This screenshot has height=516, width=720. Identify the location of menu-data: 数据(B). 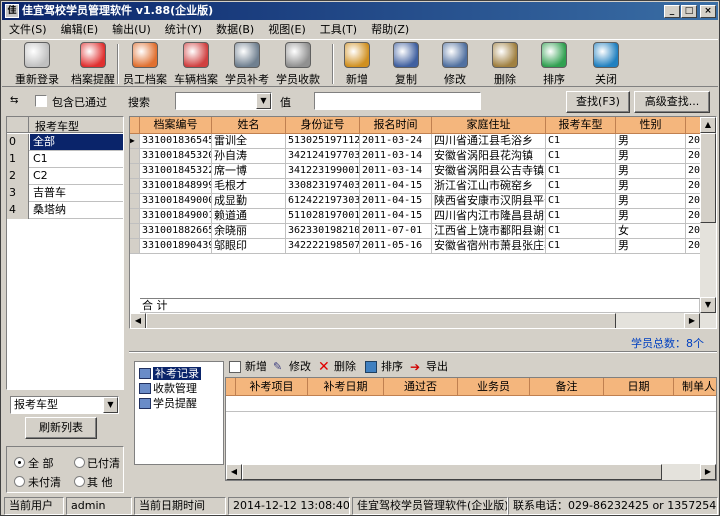
(235, 30).